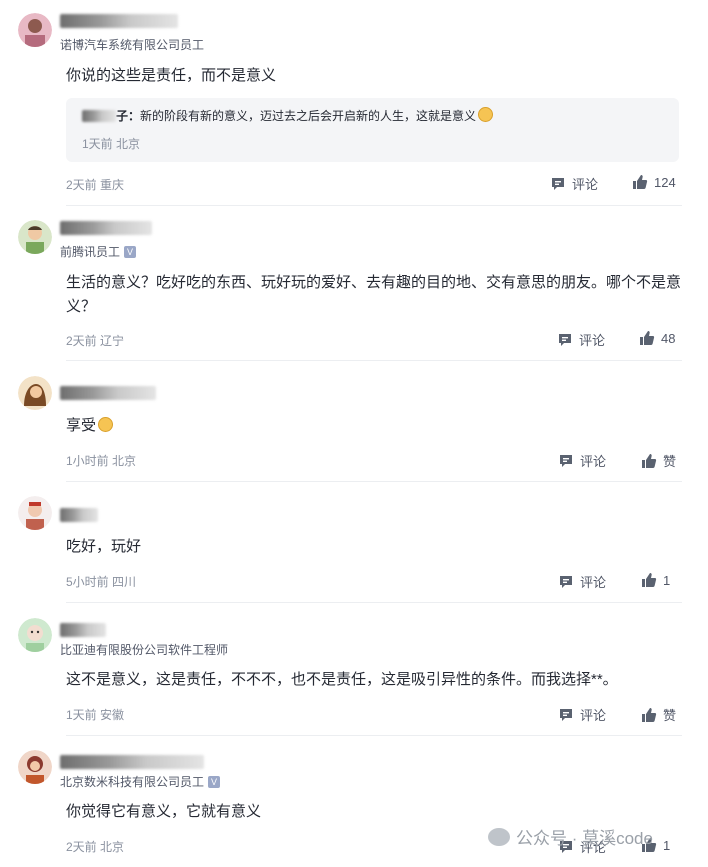 This screenshot has height=867, width=708. I want to click on comment-meta: 2天前 辽宁, so click(95, 341).